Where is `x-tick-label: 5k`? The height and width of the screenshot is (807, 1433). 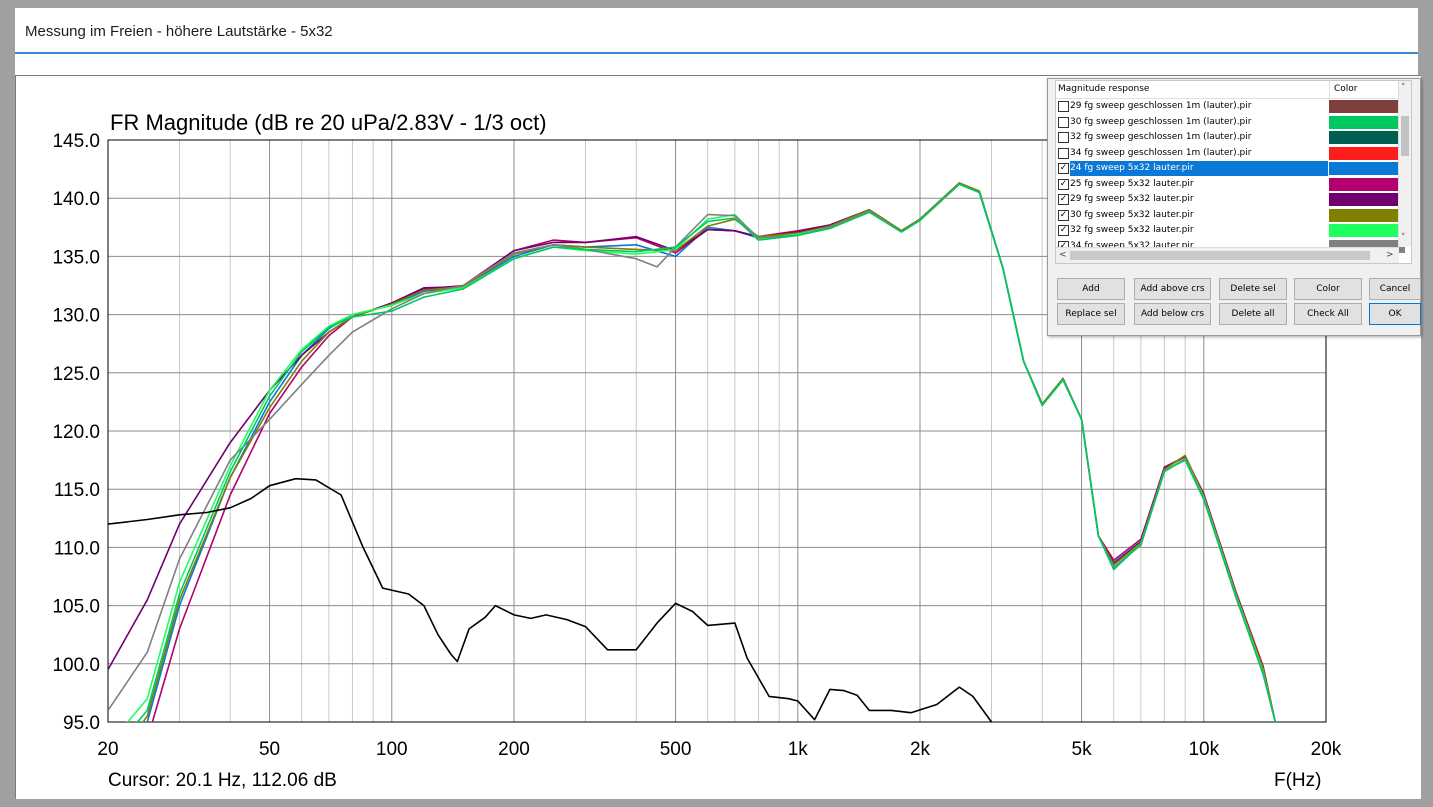 x-tick-label: 5k is located at coordinates (1082, 749).